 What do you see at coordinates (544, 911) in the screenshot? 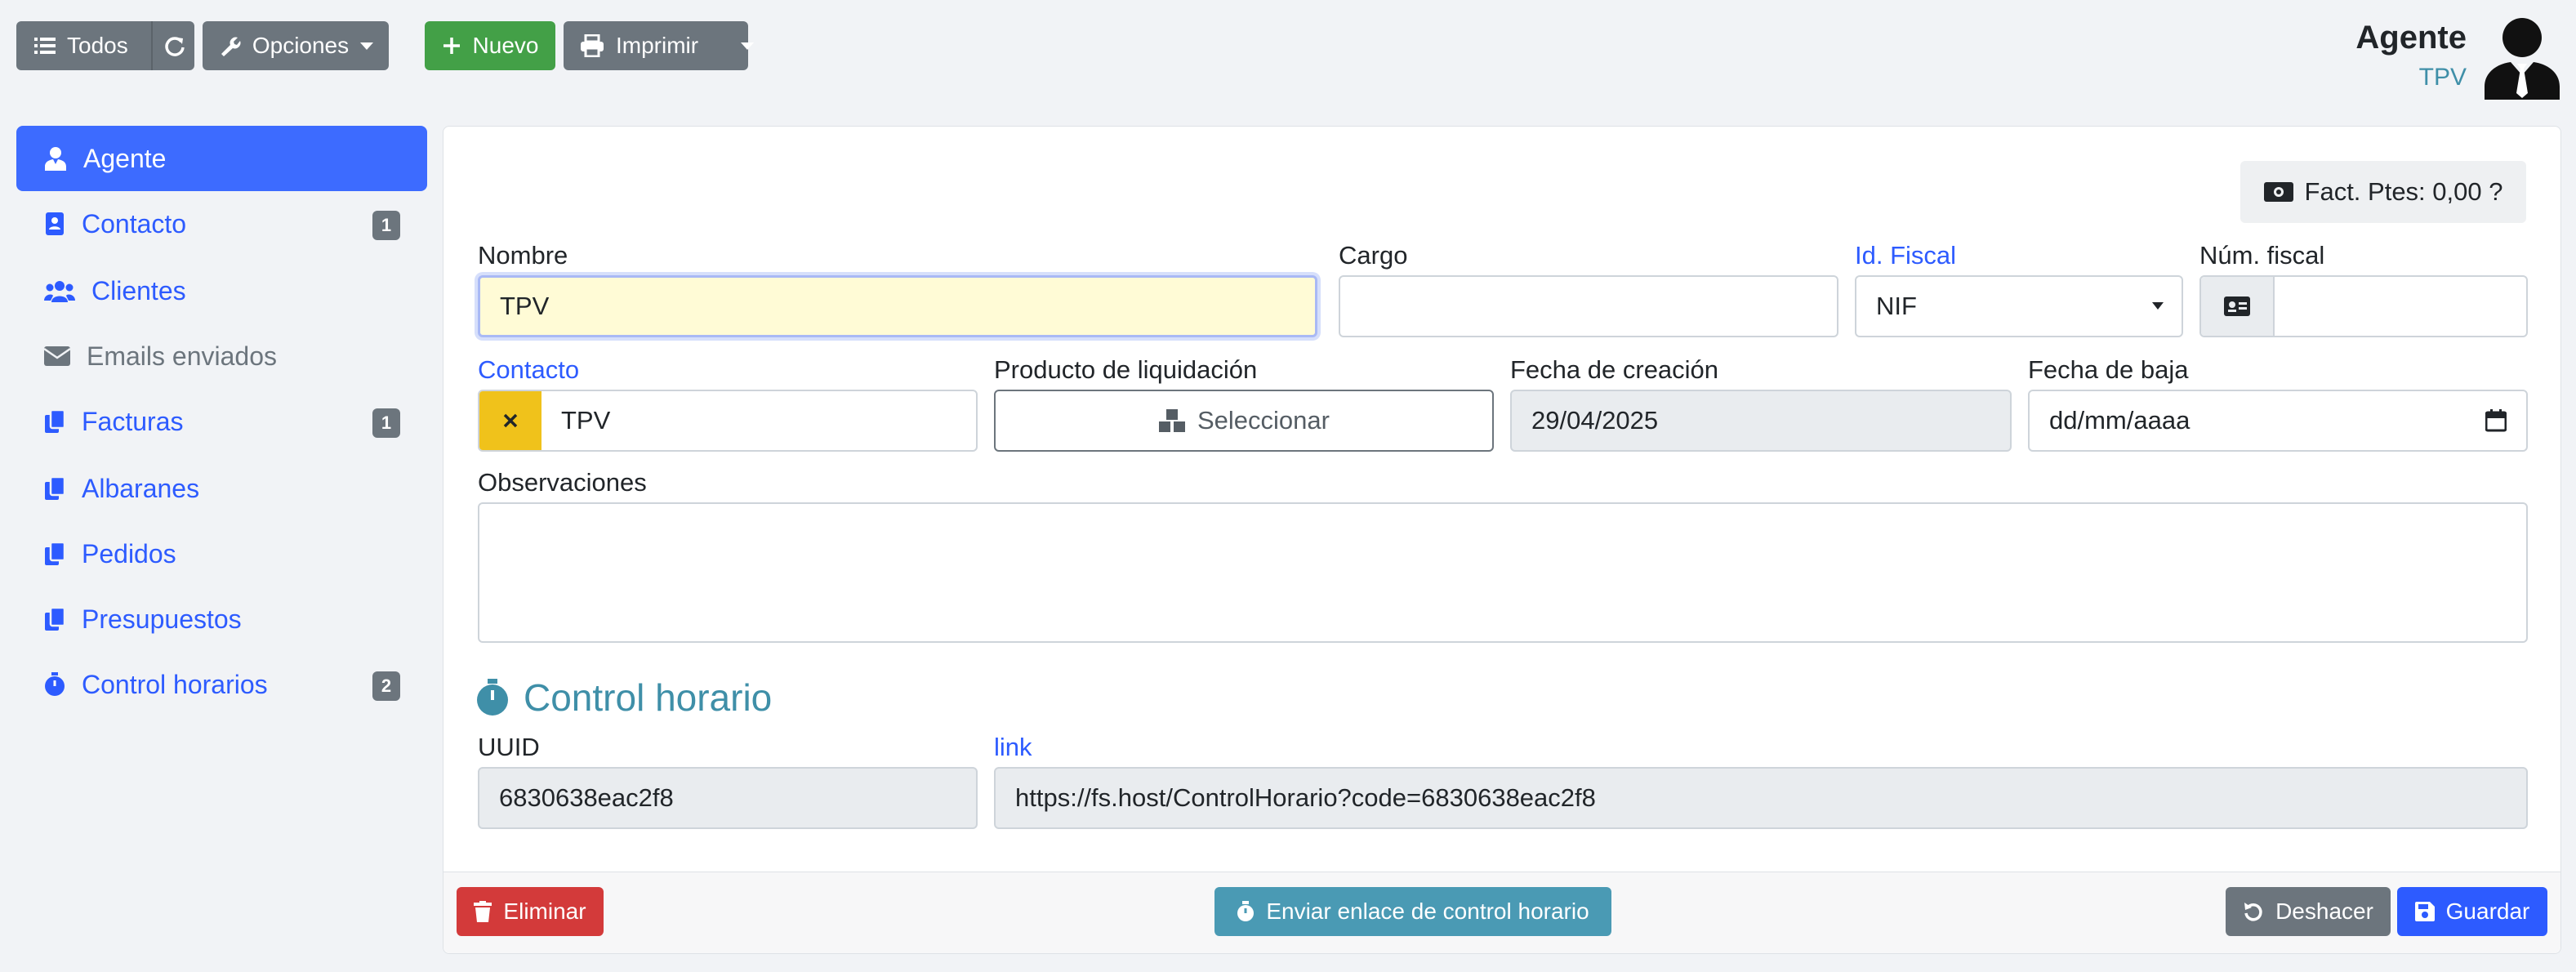
I see `delete-button-label: Eliminar` at bounding box center [544, 911].